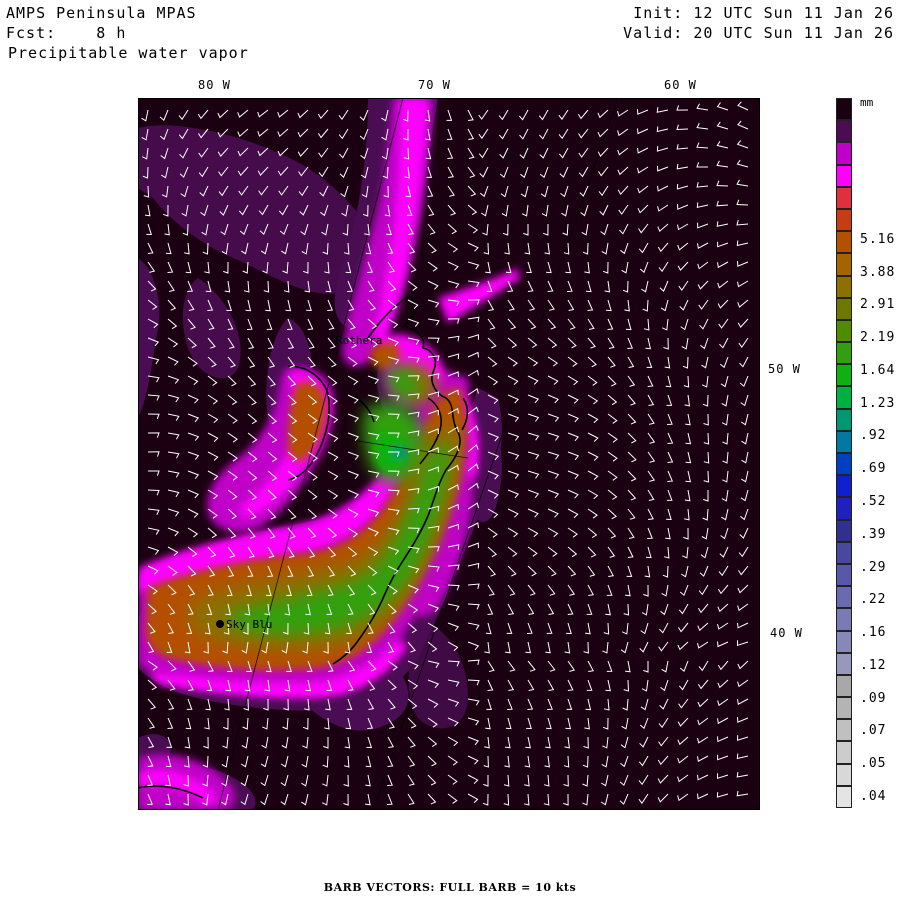 This screenshot has height=900, width=900. Describe the element at coordinates (873, 567) in the screenshot. I see `colorbar-label: .29` at that location.